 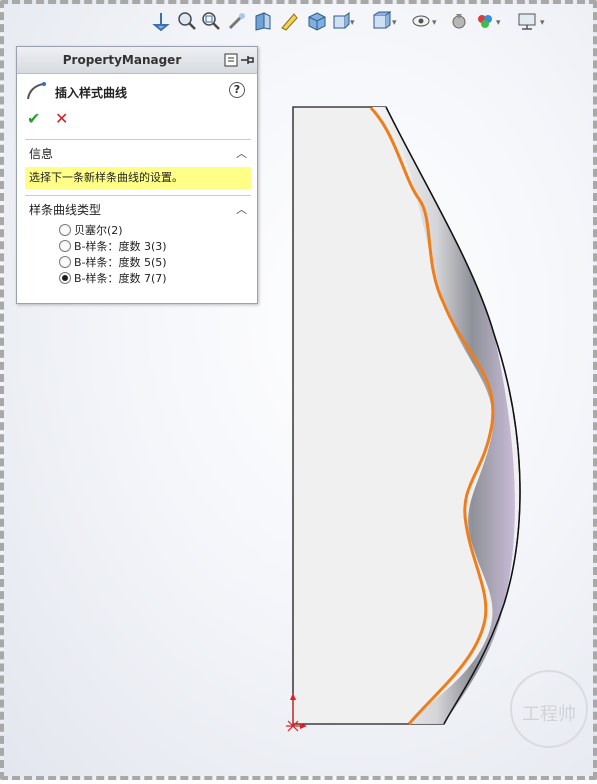 What do you see at coordinates (120, 246) in the screenshot?
I see `radio-label: B-样条：度数 3(3)` at bounding box center [120, 246].